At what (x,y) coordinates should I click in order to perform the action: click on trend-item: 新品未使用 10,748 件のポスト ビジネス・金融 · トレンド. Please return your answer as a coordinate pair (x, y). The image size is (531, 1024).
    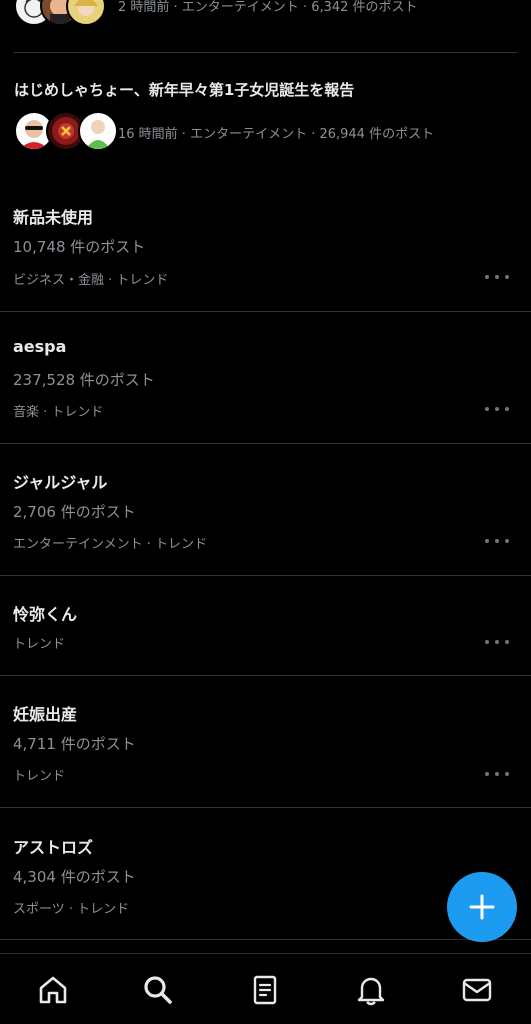
    Looking at the image, I should click on (265, 246).